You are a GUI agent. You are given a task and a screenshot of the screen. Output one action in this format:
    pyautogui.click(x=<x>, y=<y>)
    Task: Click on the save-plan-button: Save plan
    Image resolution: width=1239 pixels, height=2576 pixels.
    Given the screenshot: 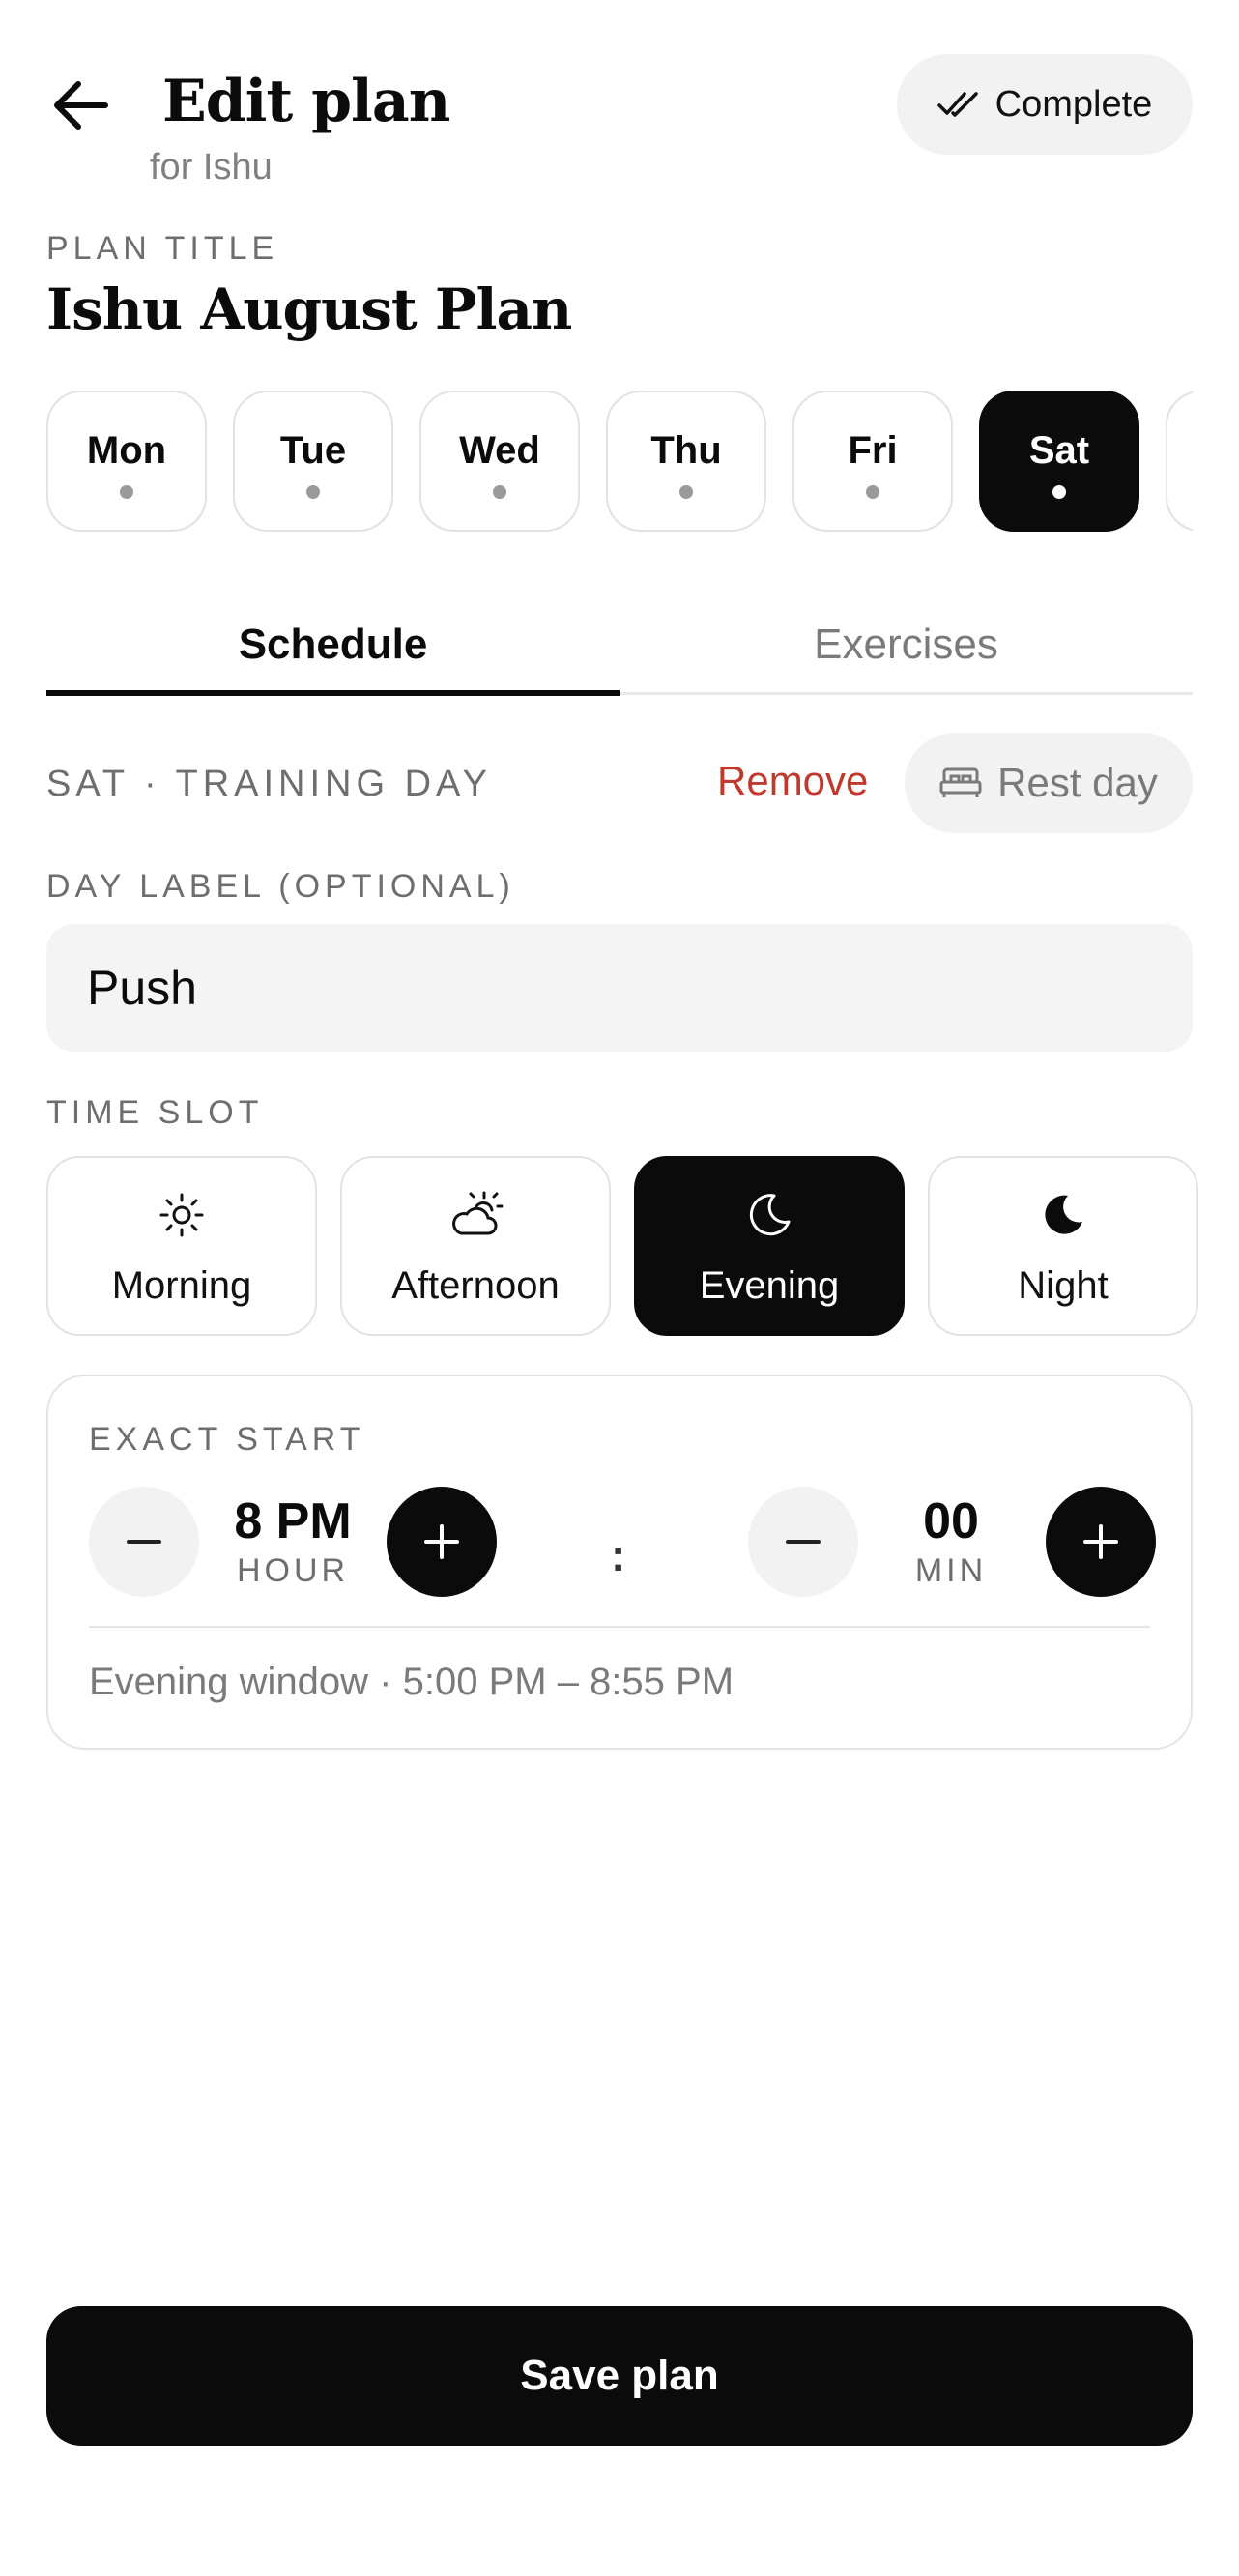 What is the action you would take?
    pyautogui.click(x=619, y=2376)
    